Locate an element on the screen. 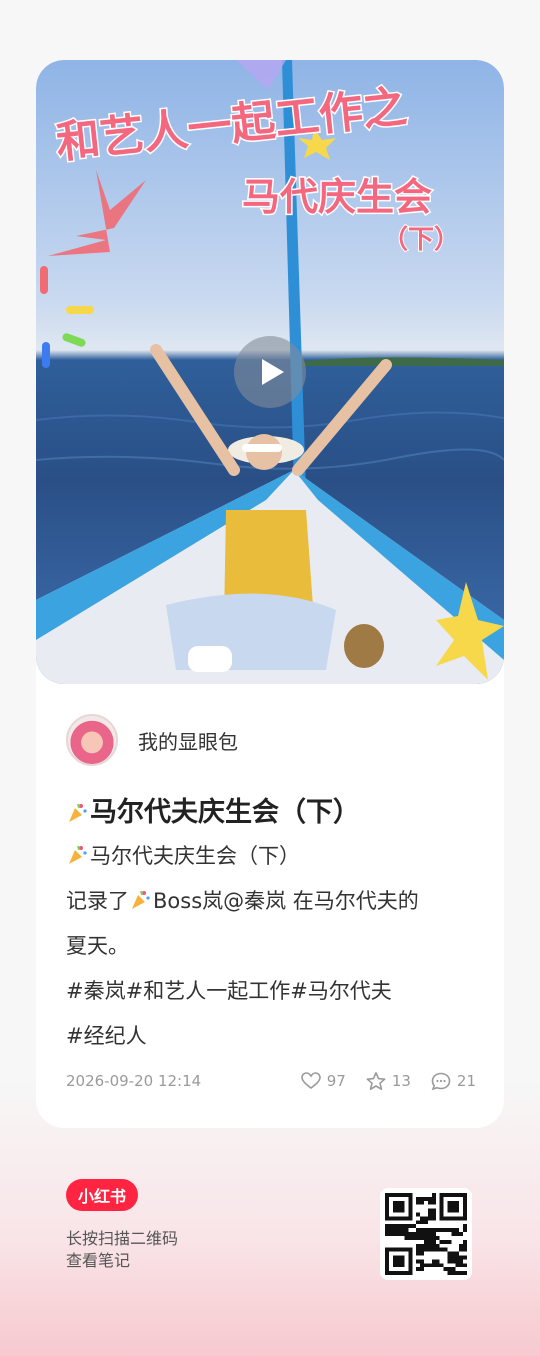  heart-icon is located at coordinates (310, 1080).